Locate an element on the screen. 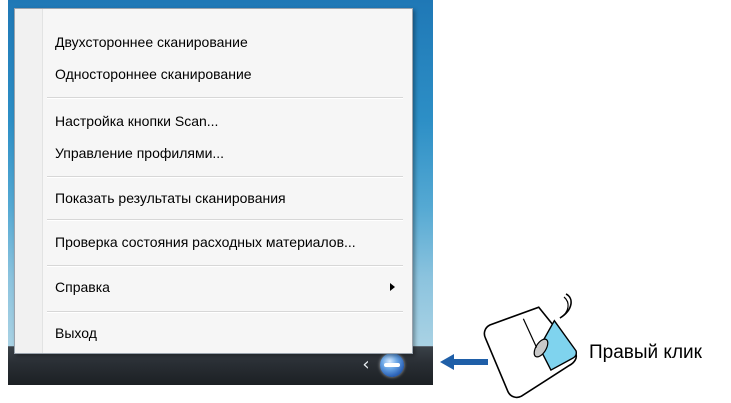 The height and width of the screenshot is (403, 731). menu-item-help: Справка is located at coordinates (223, 287).